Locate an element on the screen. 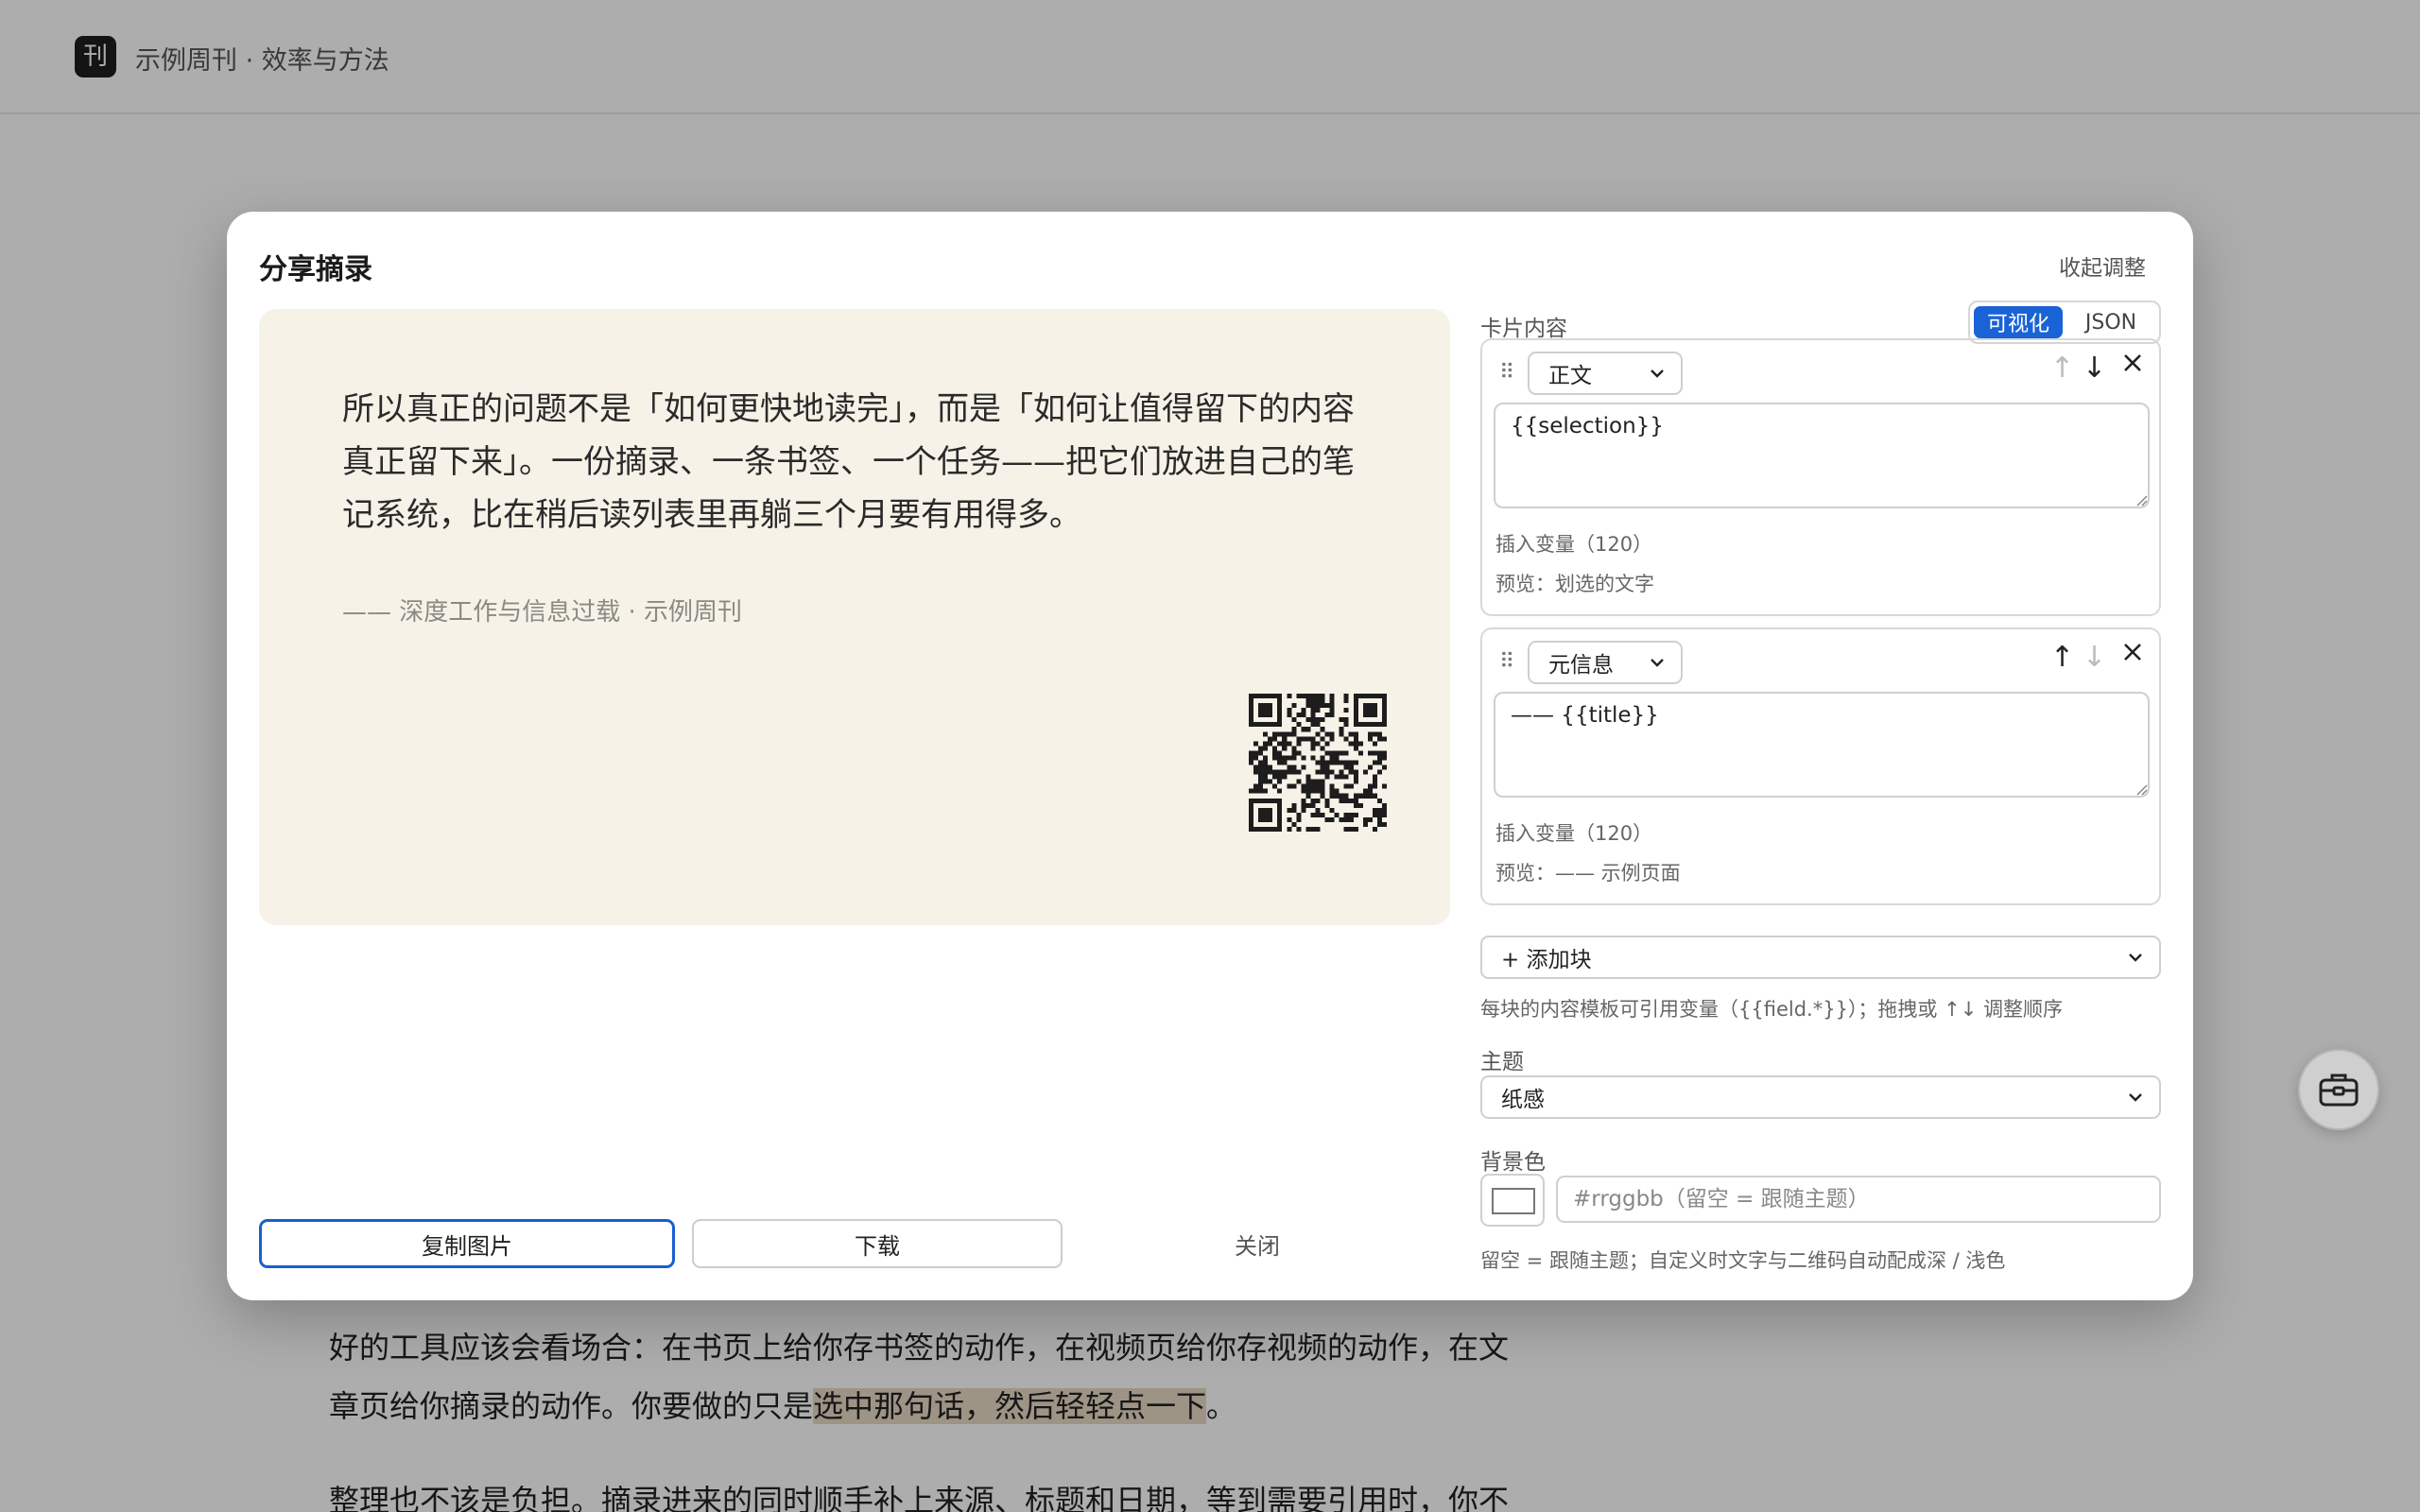 This screenshot has height=1512, width=2420. toolbox-button is located at coordinates (2338, 1089).